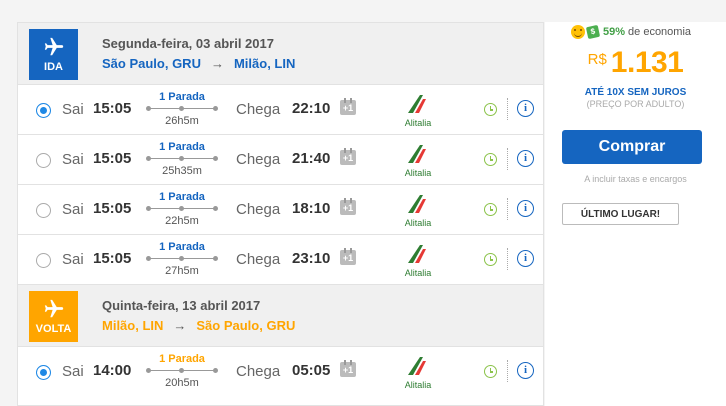  I want to click on price-value: 1.131, so click(647, 62).